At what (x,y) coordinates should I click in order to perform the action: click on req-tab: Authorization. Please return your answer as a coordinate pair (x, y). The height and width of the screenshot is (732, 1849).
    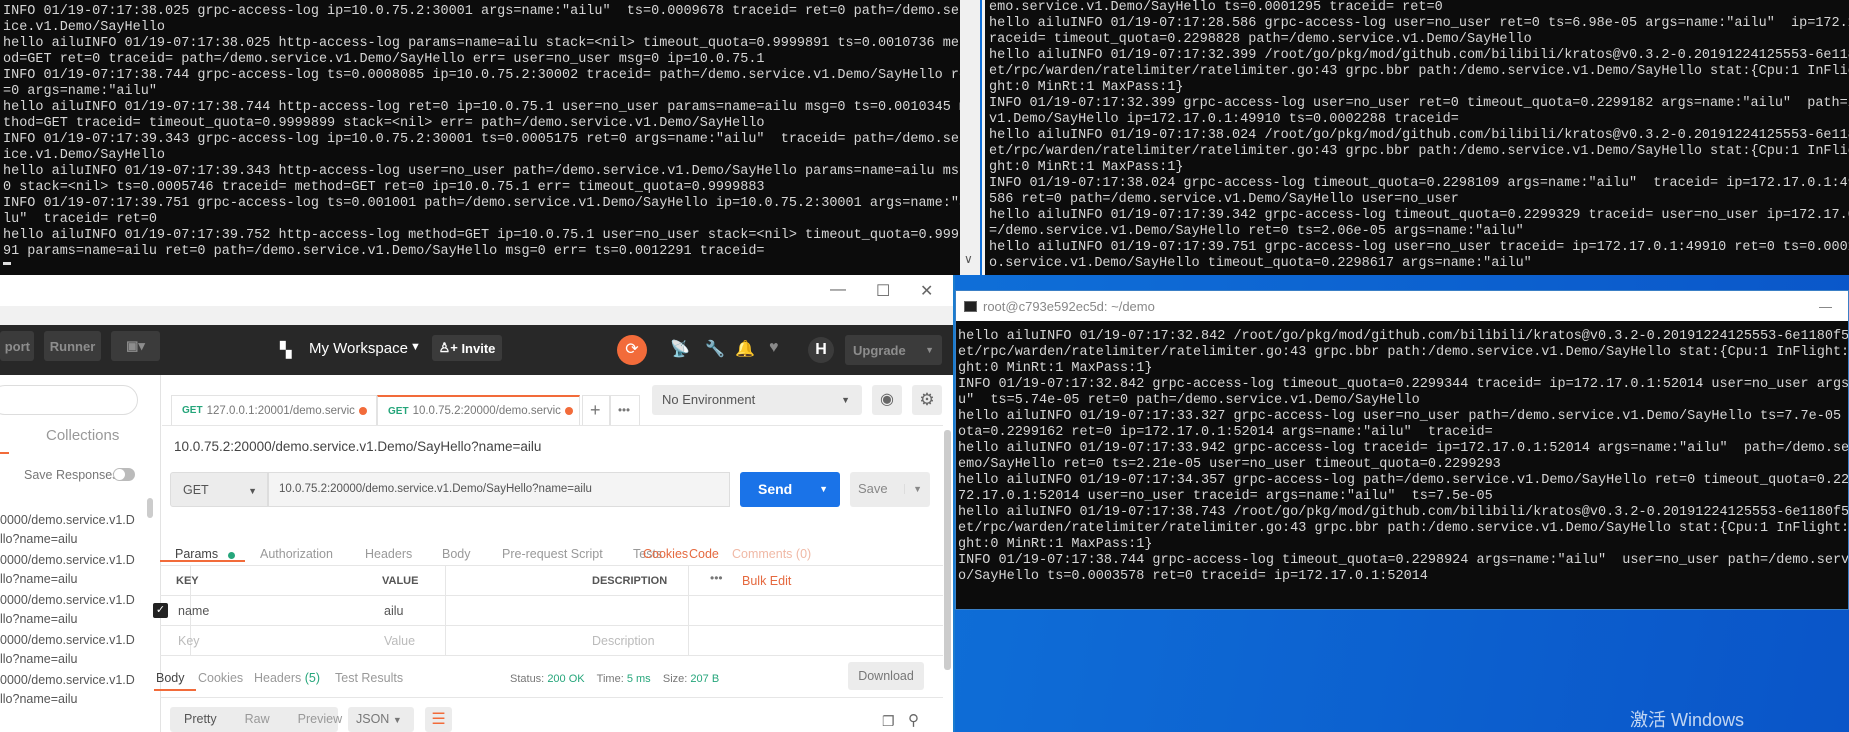
    Looking at the image, I should click on (296, 554).